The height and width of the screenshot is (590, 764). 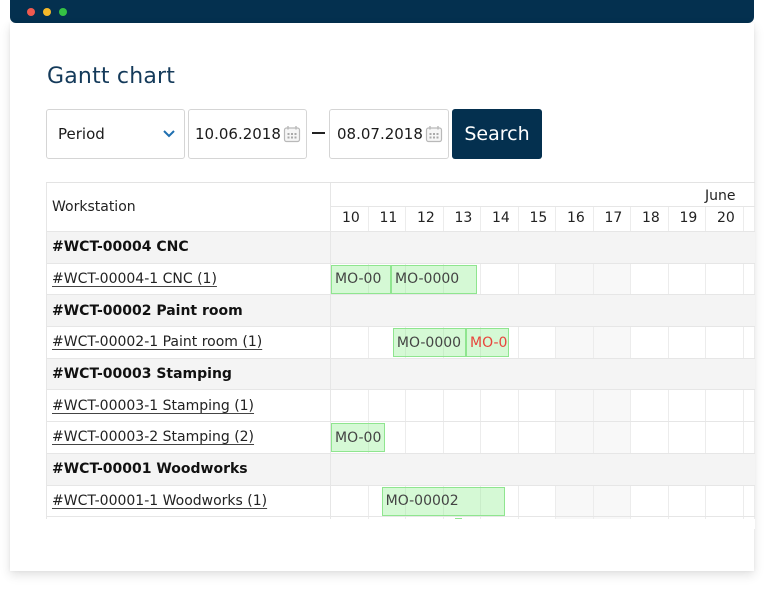 I want to click on grid-clip, so click(x=400, y=524).